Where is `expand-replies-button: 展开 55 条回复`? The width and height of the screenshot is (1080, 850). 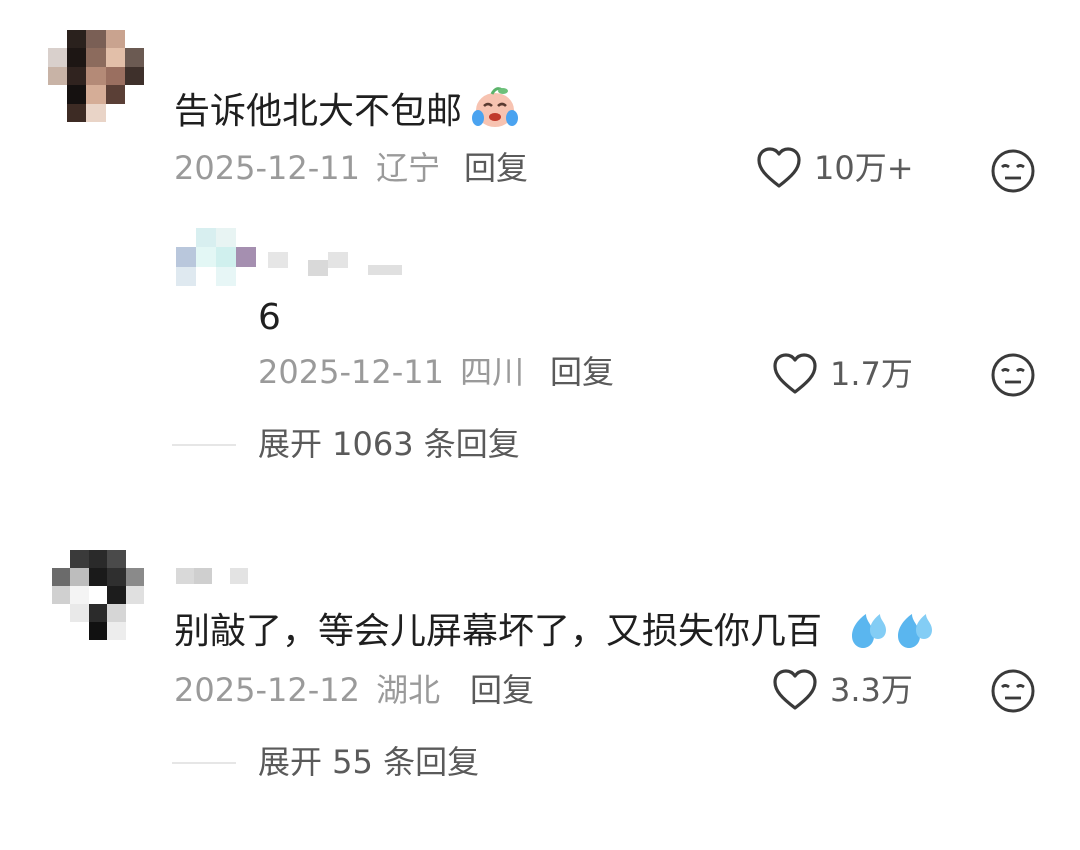
expand-replies-button: 展开 55 条回复 is located at coordinates (368, 762).